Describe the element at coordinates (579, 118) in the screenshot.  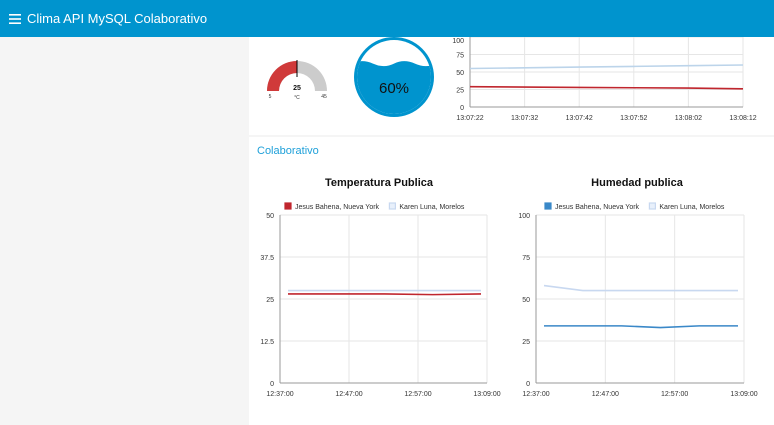
I see `x-tick-label: 13:07:42` at that location.